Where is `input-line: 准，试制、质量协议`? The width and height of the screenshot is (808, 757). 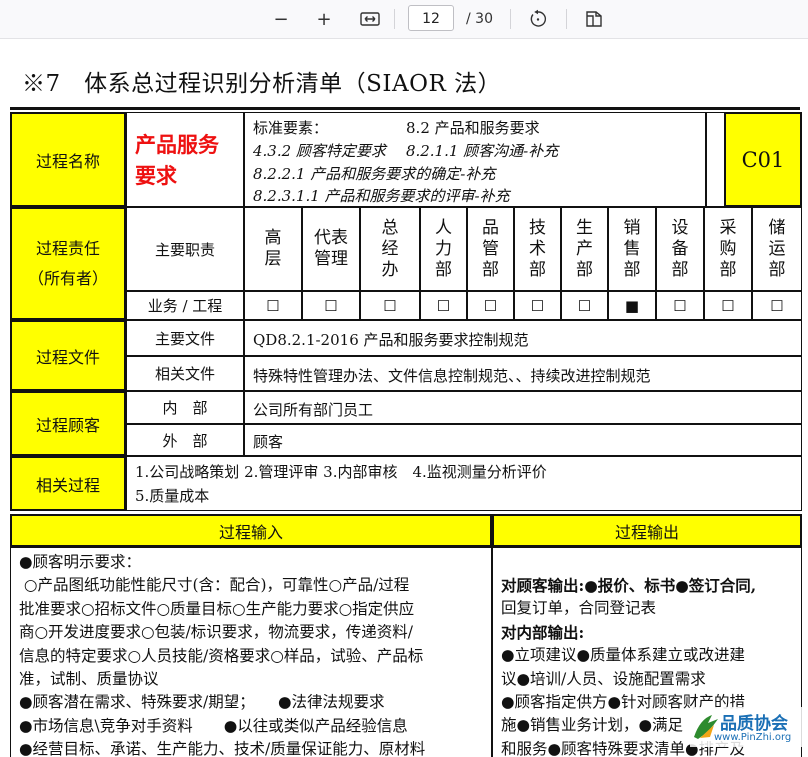
input-line: 准，试制、质量协议 is located at coordinates (89, 679).